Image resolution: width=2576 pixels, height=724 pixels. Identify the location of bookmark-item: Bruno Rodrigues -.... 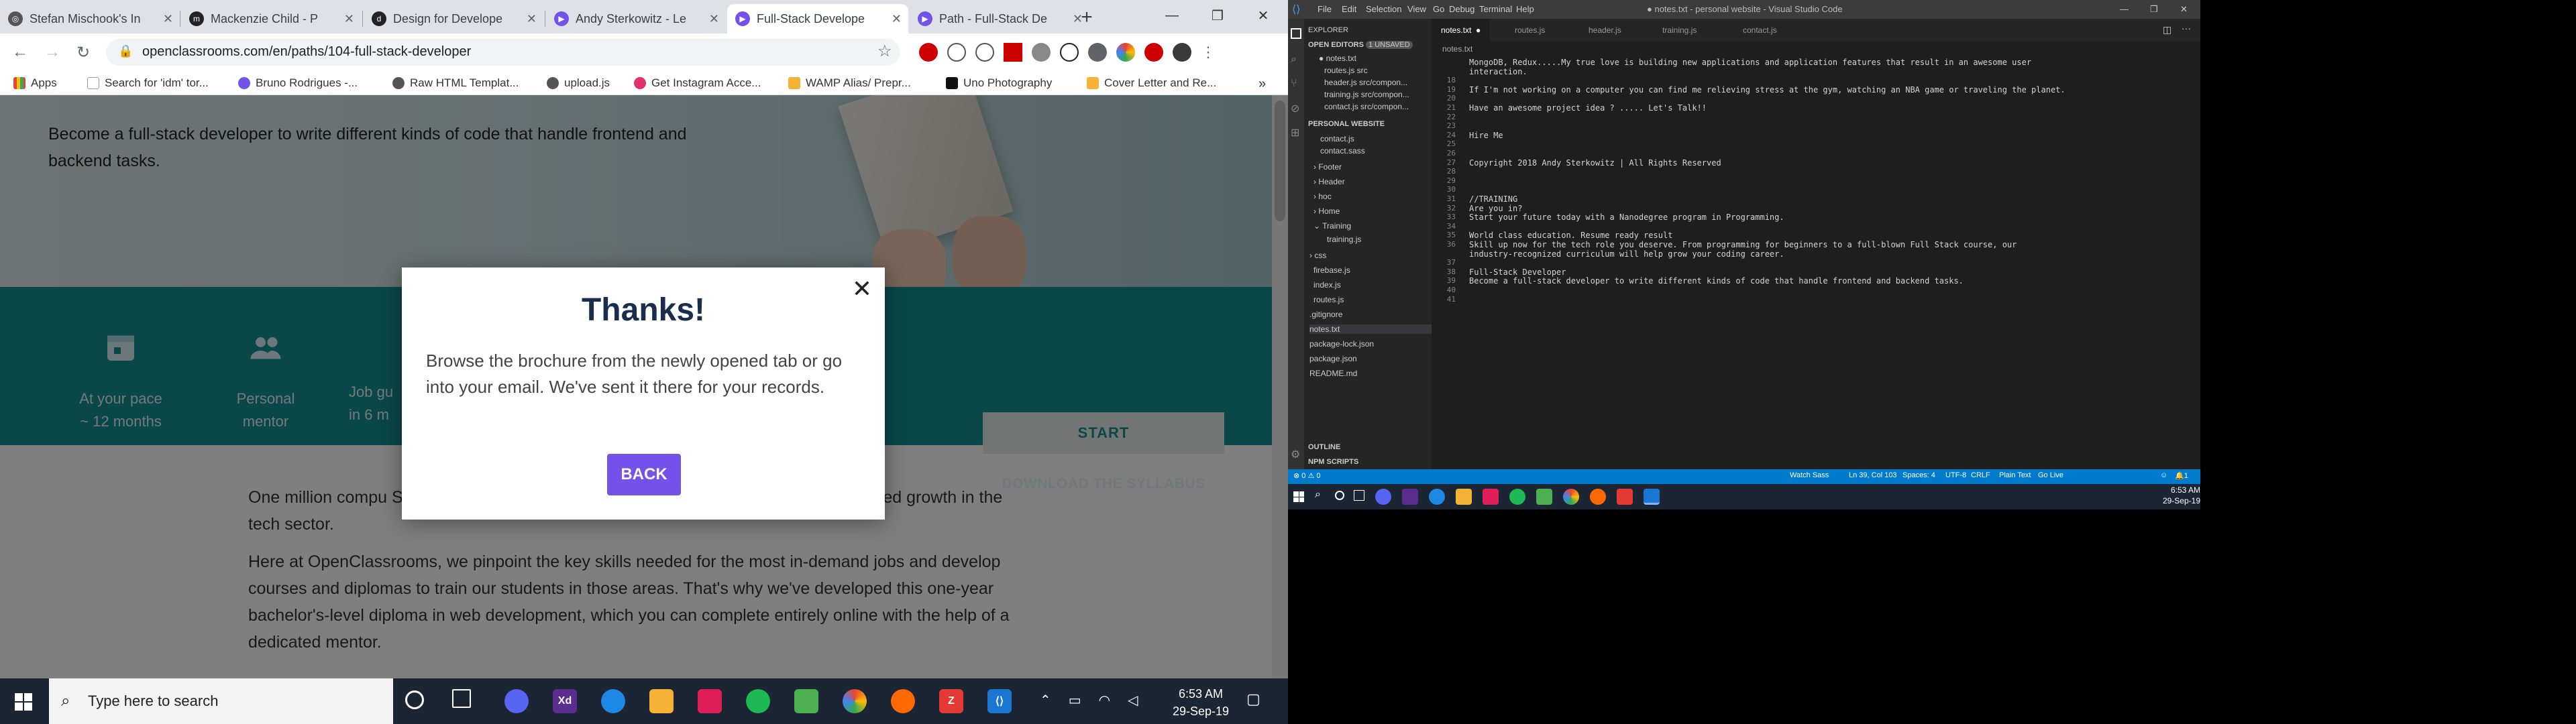
(298, 83).